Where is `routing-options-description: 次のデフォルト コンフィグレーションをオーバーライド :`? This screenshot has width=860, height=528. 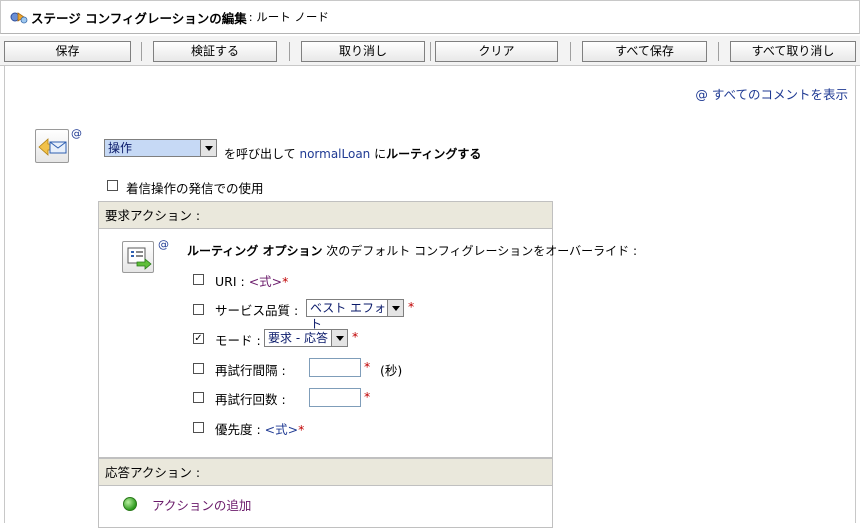
routing-options-description: 次のデフォルト コンフィグレーションをオーバーライド : is located at coordinates (482, 251).